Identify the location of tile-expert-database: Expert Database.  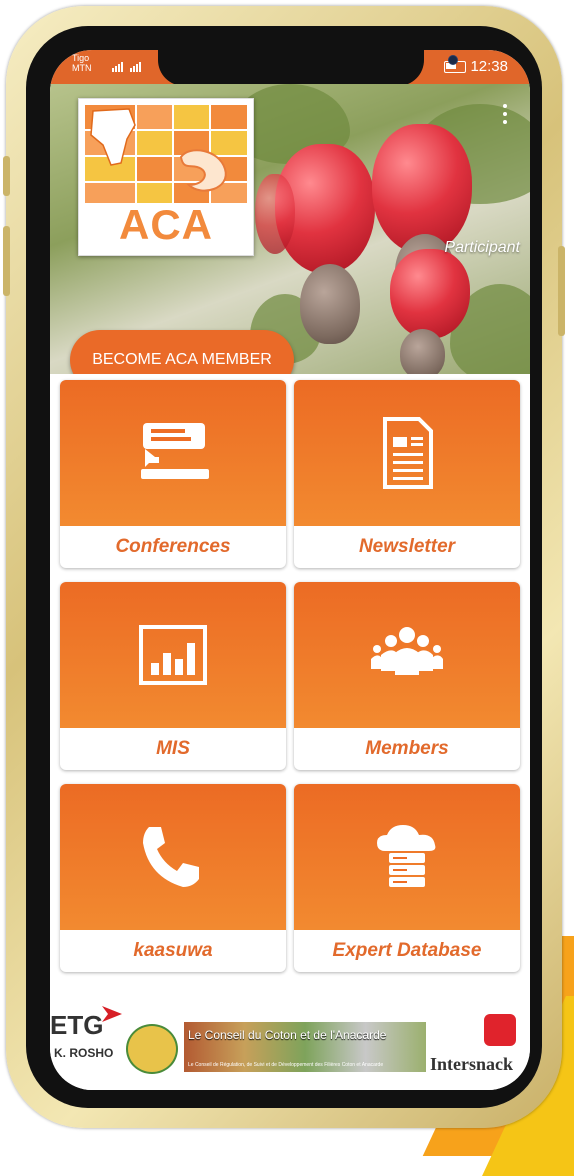
(407, 878).